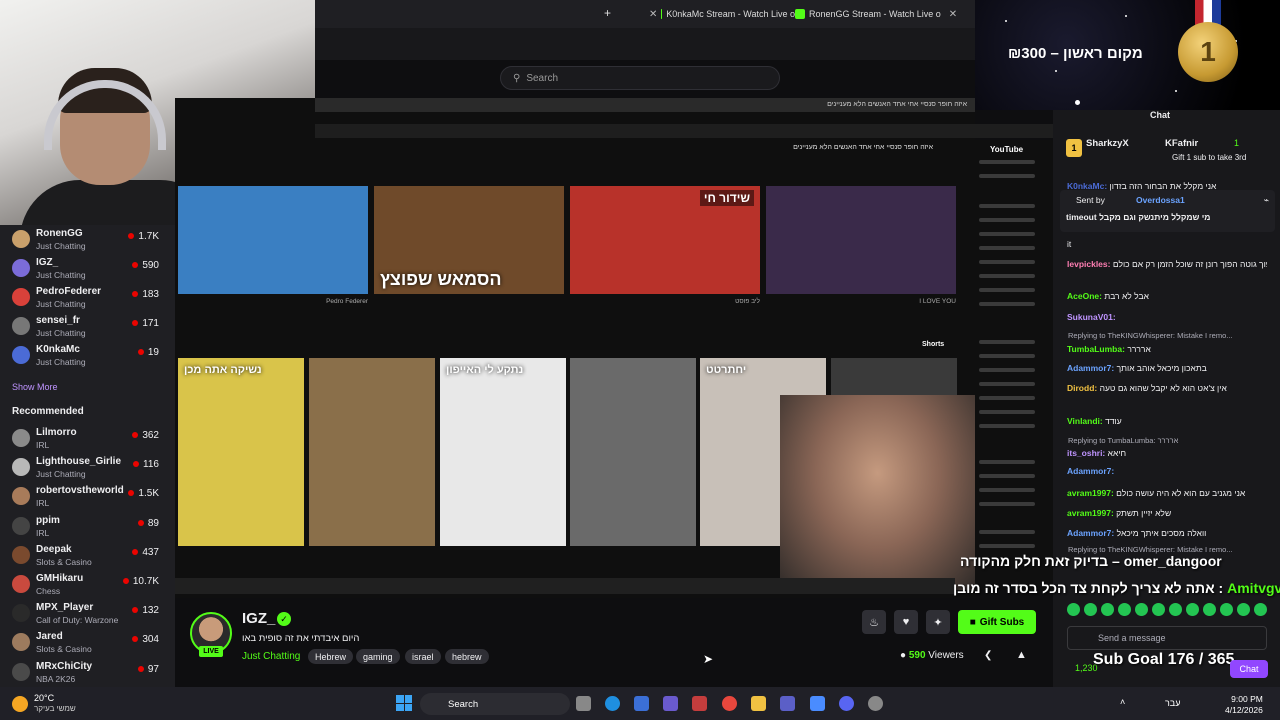  Describe the element at coordinates (665, 240) in the screenshot. I see `video-thumbnail: שידור חי` at that location.